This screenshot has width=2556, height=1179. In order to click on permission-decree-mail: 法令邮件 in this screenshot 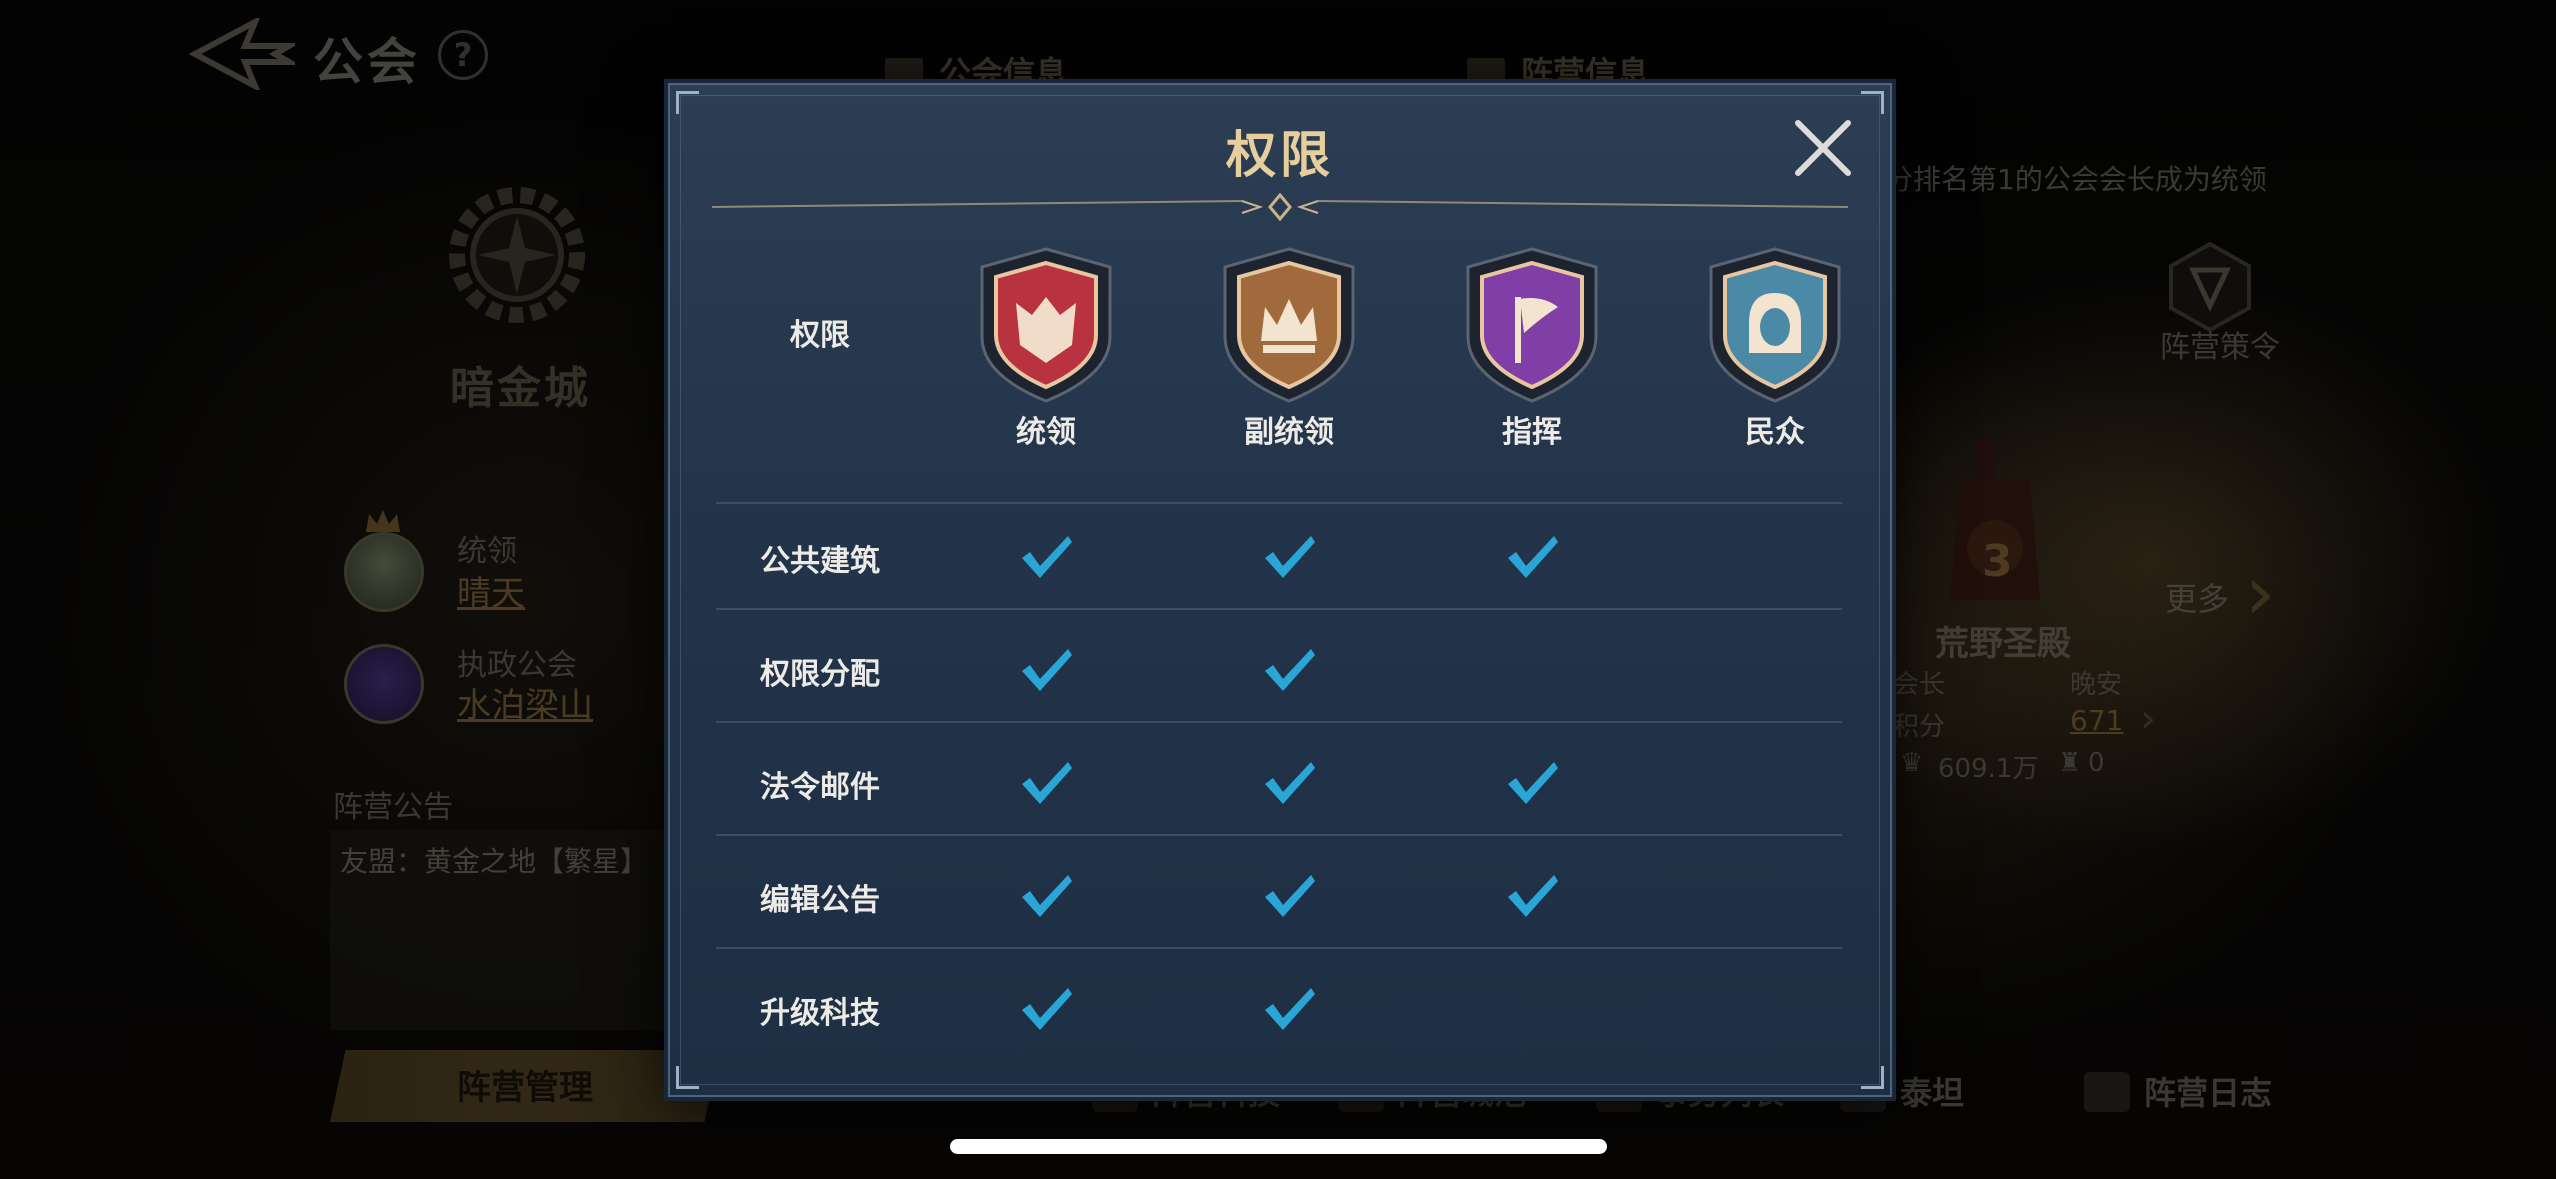, I will do `click(820, 787)`.